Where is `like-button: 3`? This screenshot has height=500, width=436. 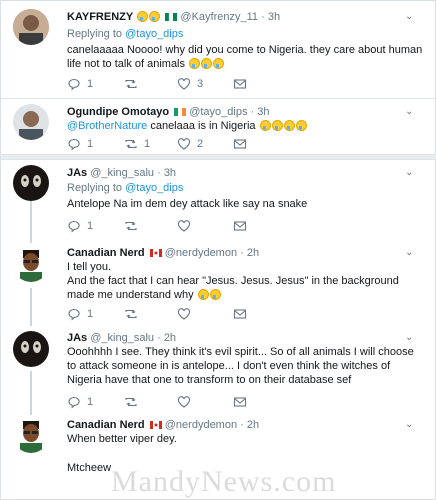 like-button: 3 is located at coordinates (190, 84).